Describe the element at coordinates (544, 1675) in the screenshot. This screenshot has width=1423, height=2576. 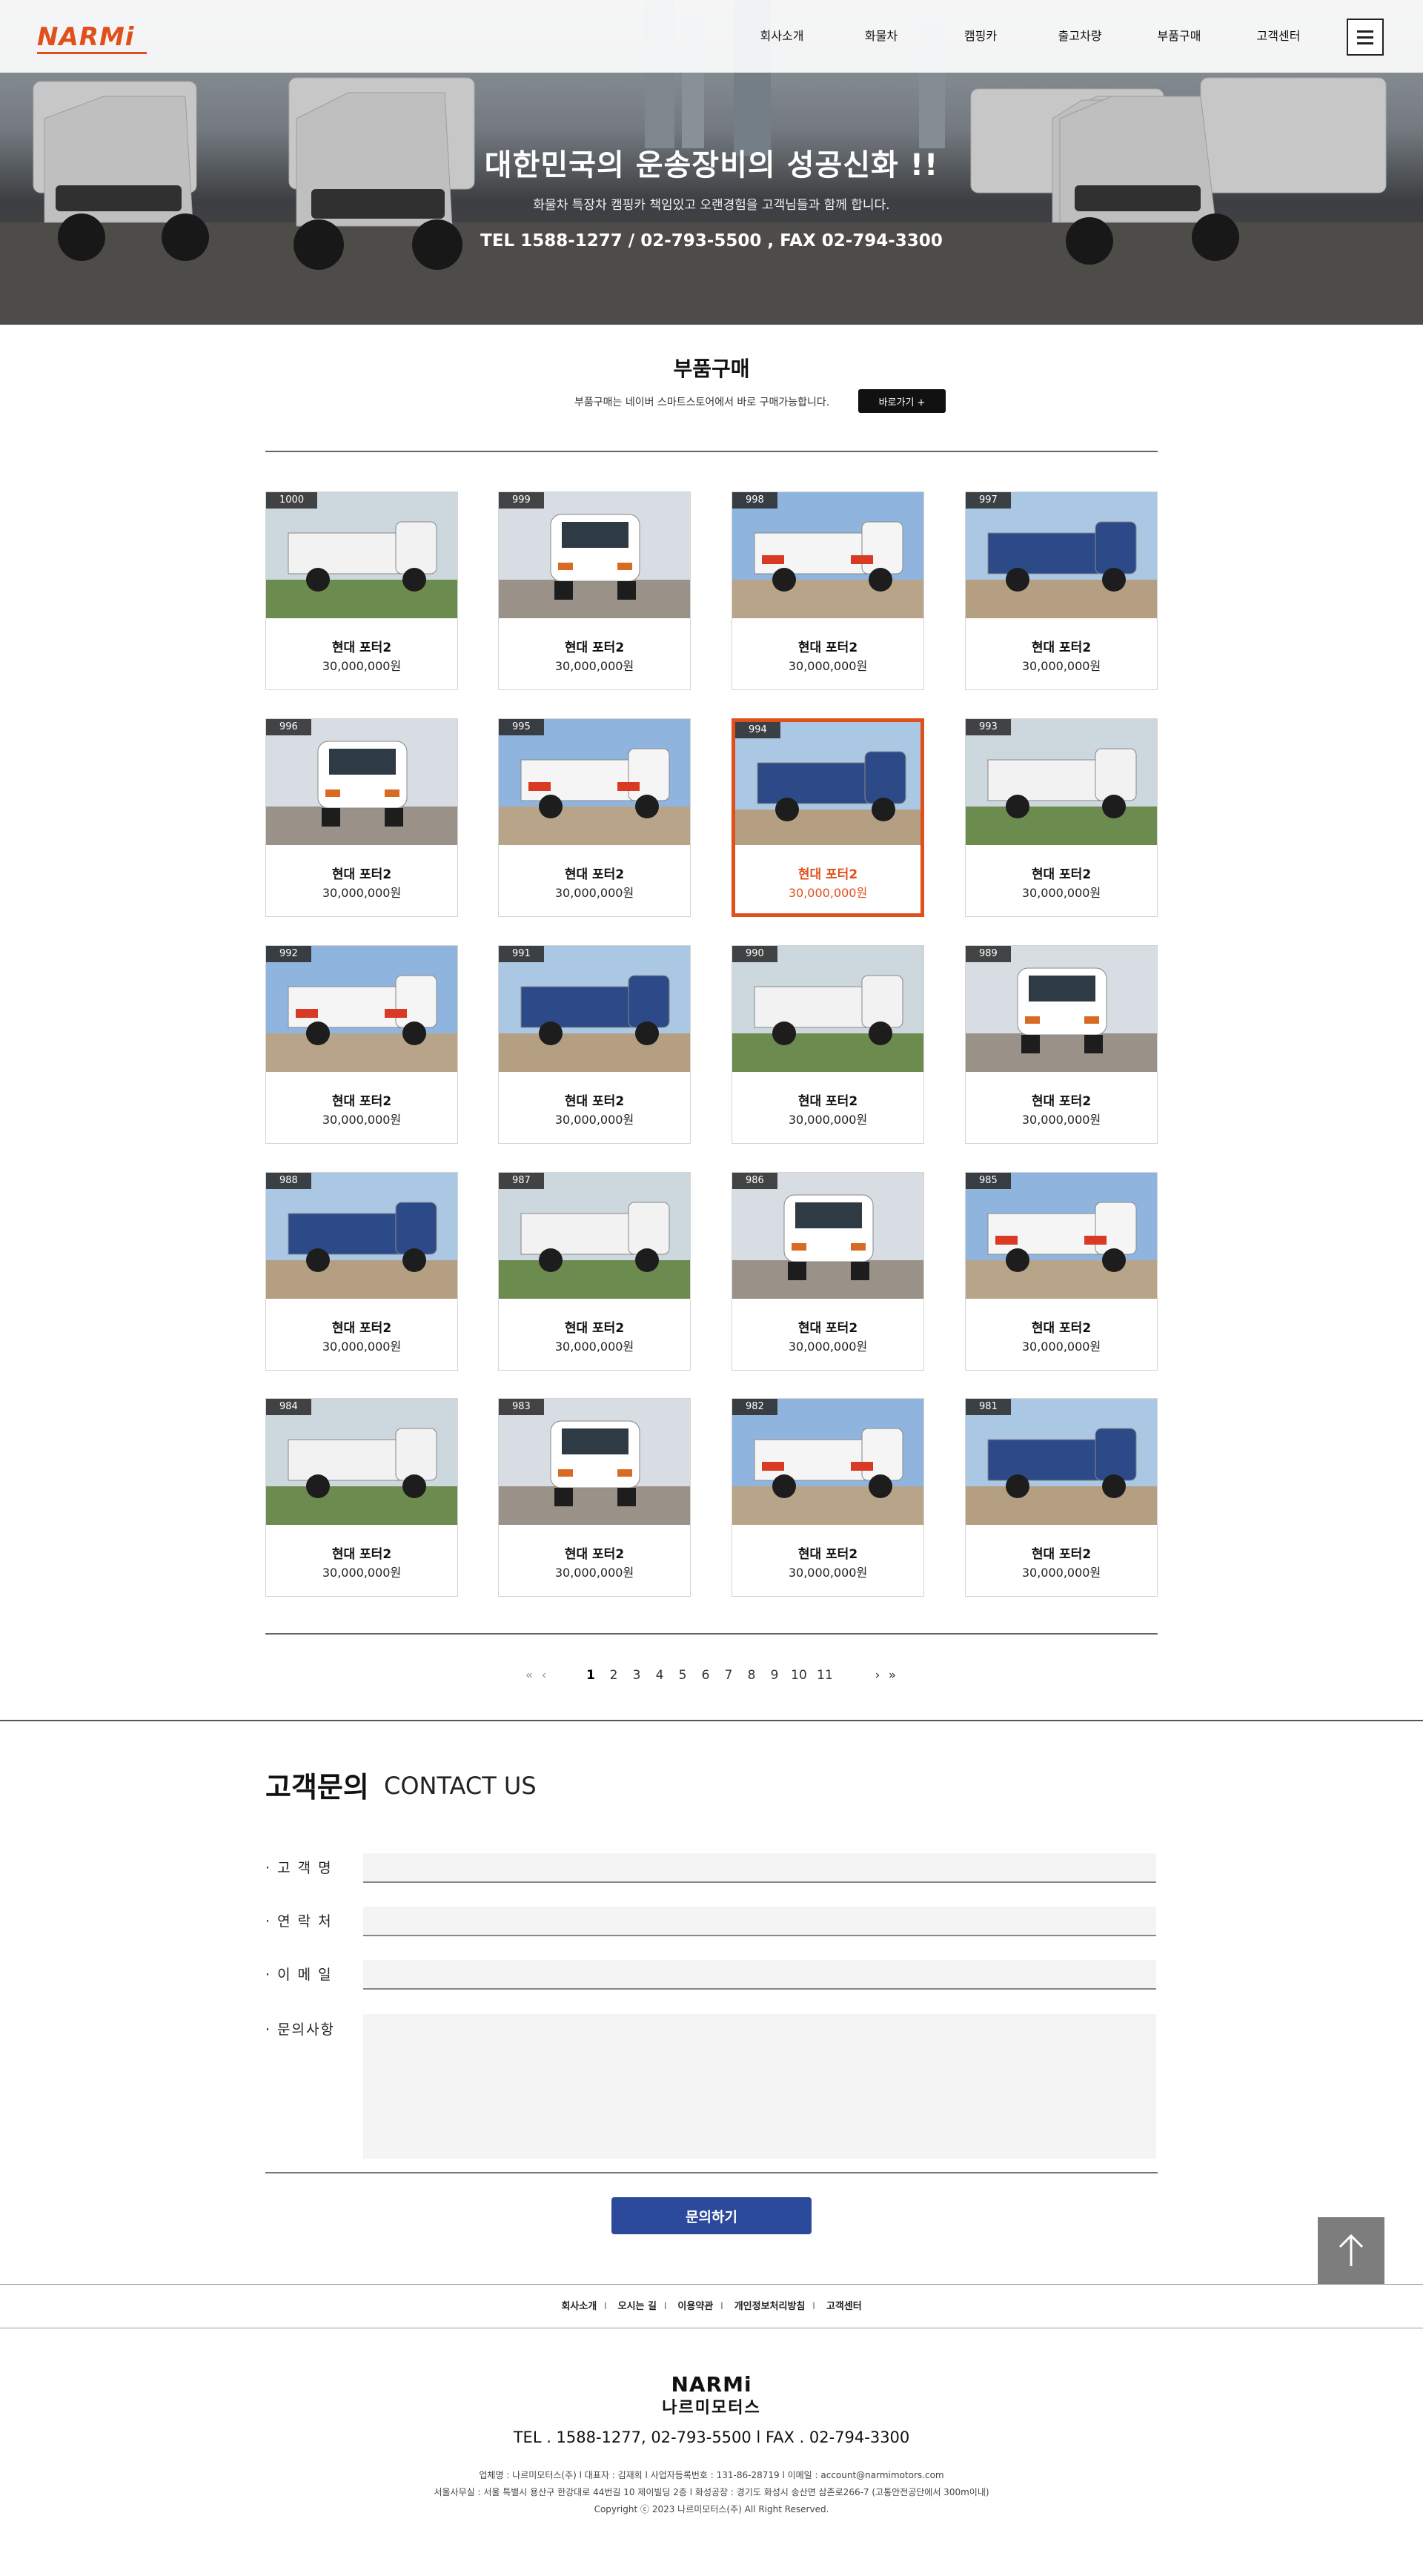
I see `prev-page-icon: ‹` at that location.